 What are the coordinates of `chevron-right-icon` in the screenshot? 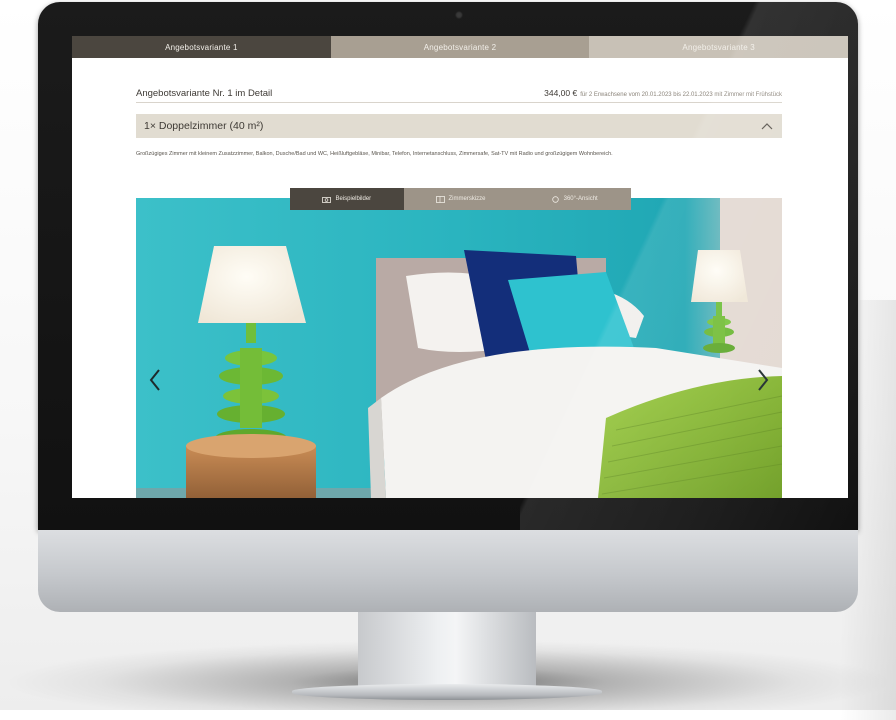 It's located at (763, 380).